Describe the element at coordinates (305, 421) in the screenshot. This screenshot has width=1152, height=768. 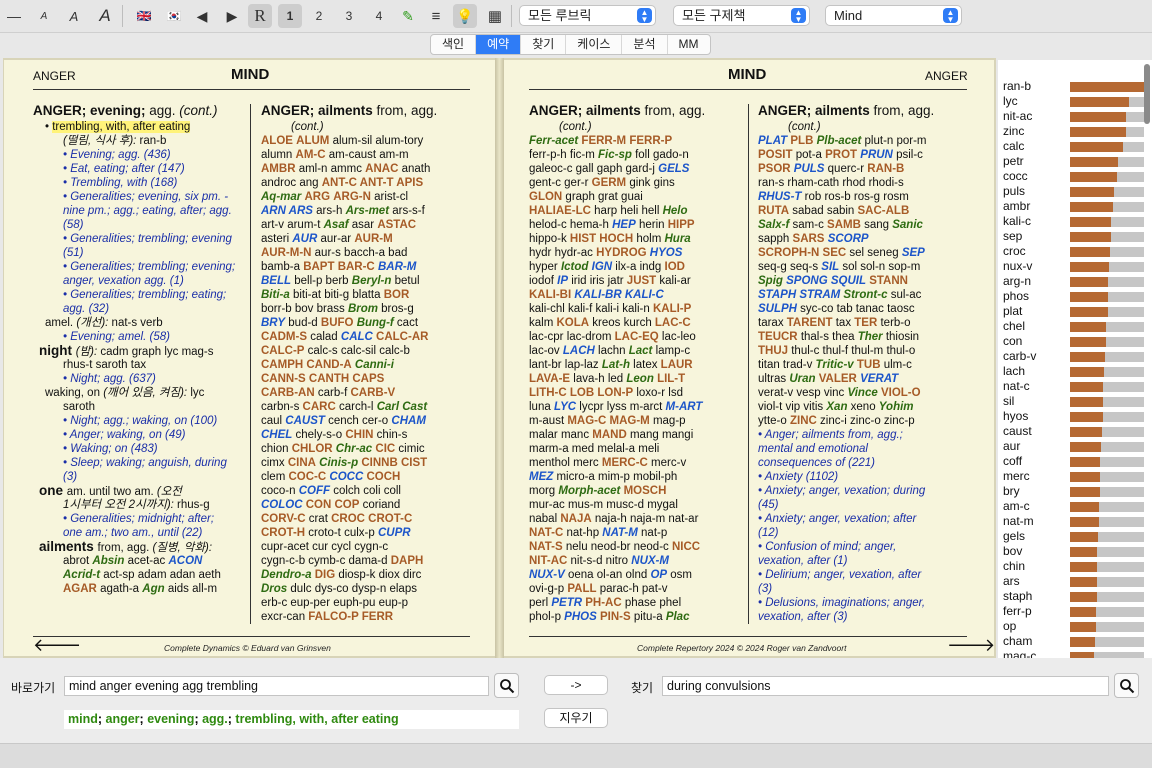
I see `remedy-grade-4: CAUST` at that location.